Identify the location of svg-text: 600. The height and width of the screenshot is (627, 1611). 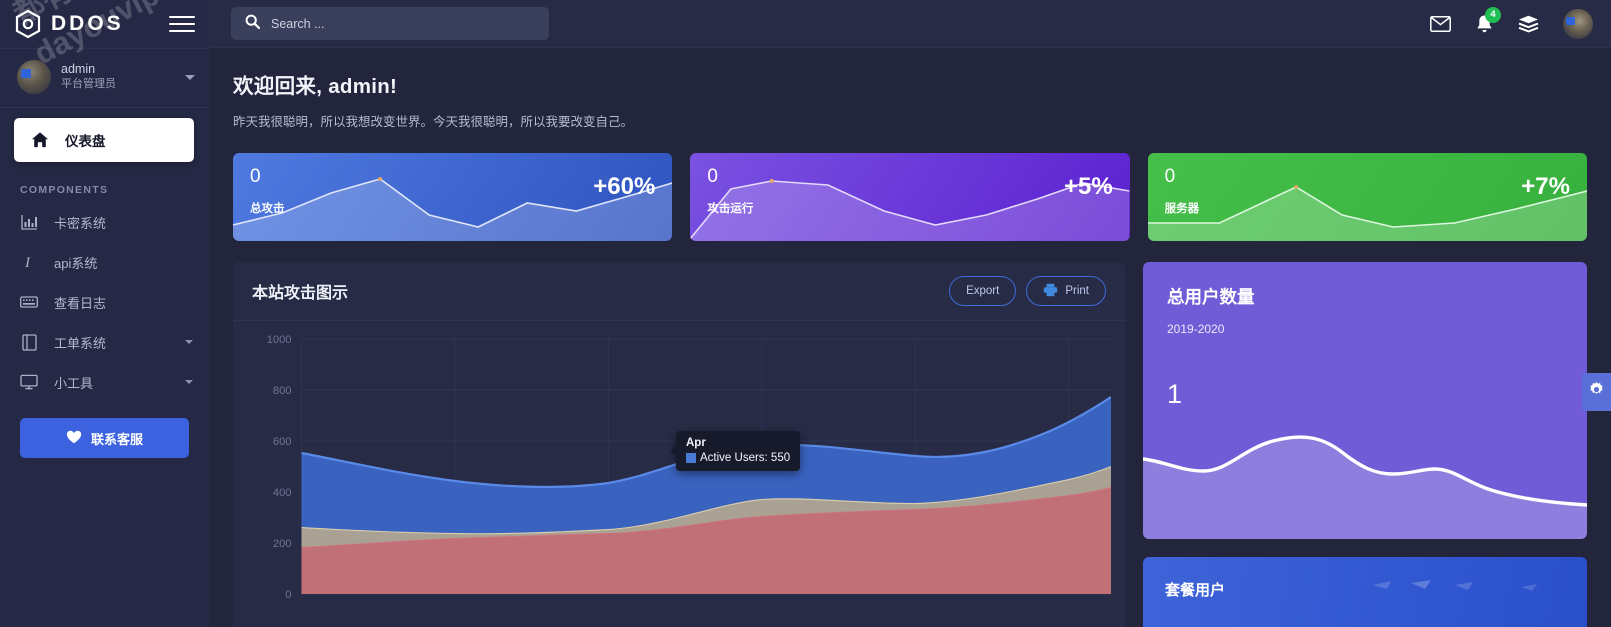
(282, 442).